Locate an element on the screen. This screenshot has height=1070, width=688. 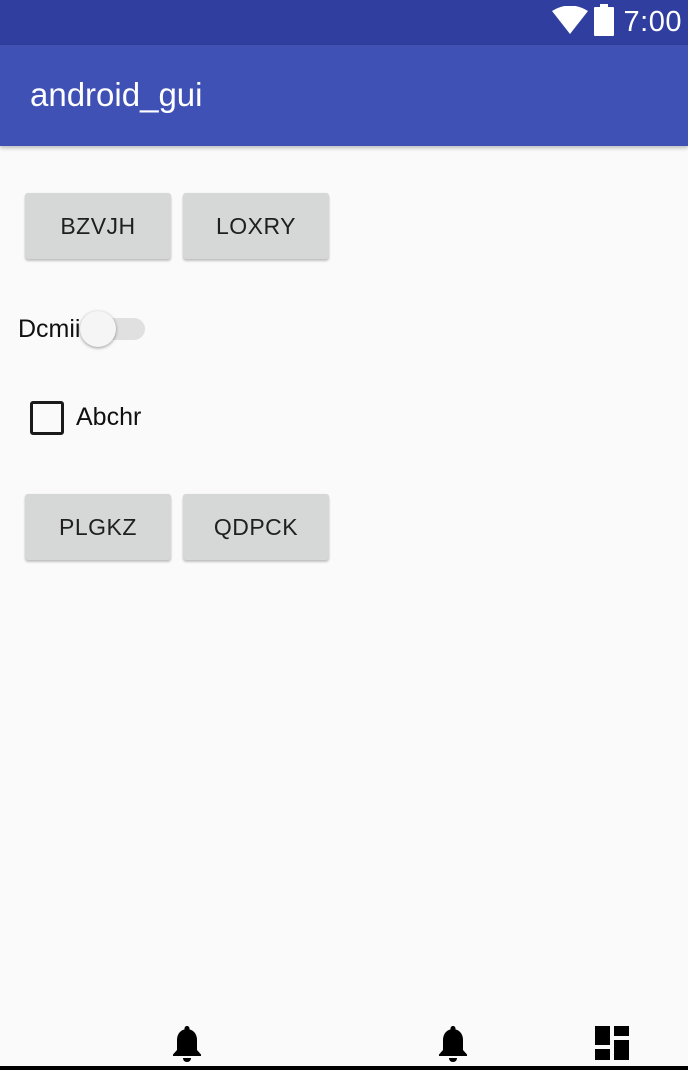
app-bar: android_gui is located at coordinates (344, 95).